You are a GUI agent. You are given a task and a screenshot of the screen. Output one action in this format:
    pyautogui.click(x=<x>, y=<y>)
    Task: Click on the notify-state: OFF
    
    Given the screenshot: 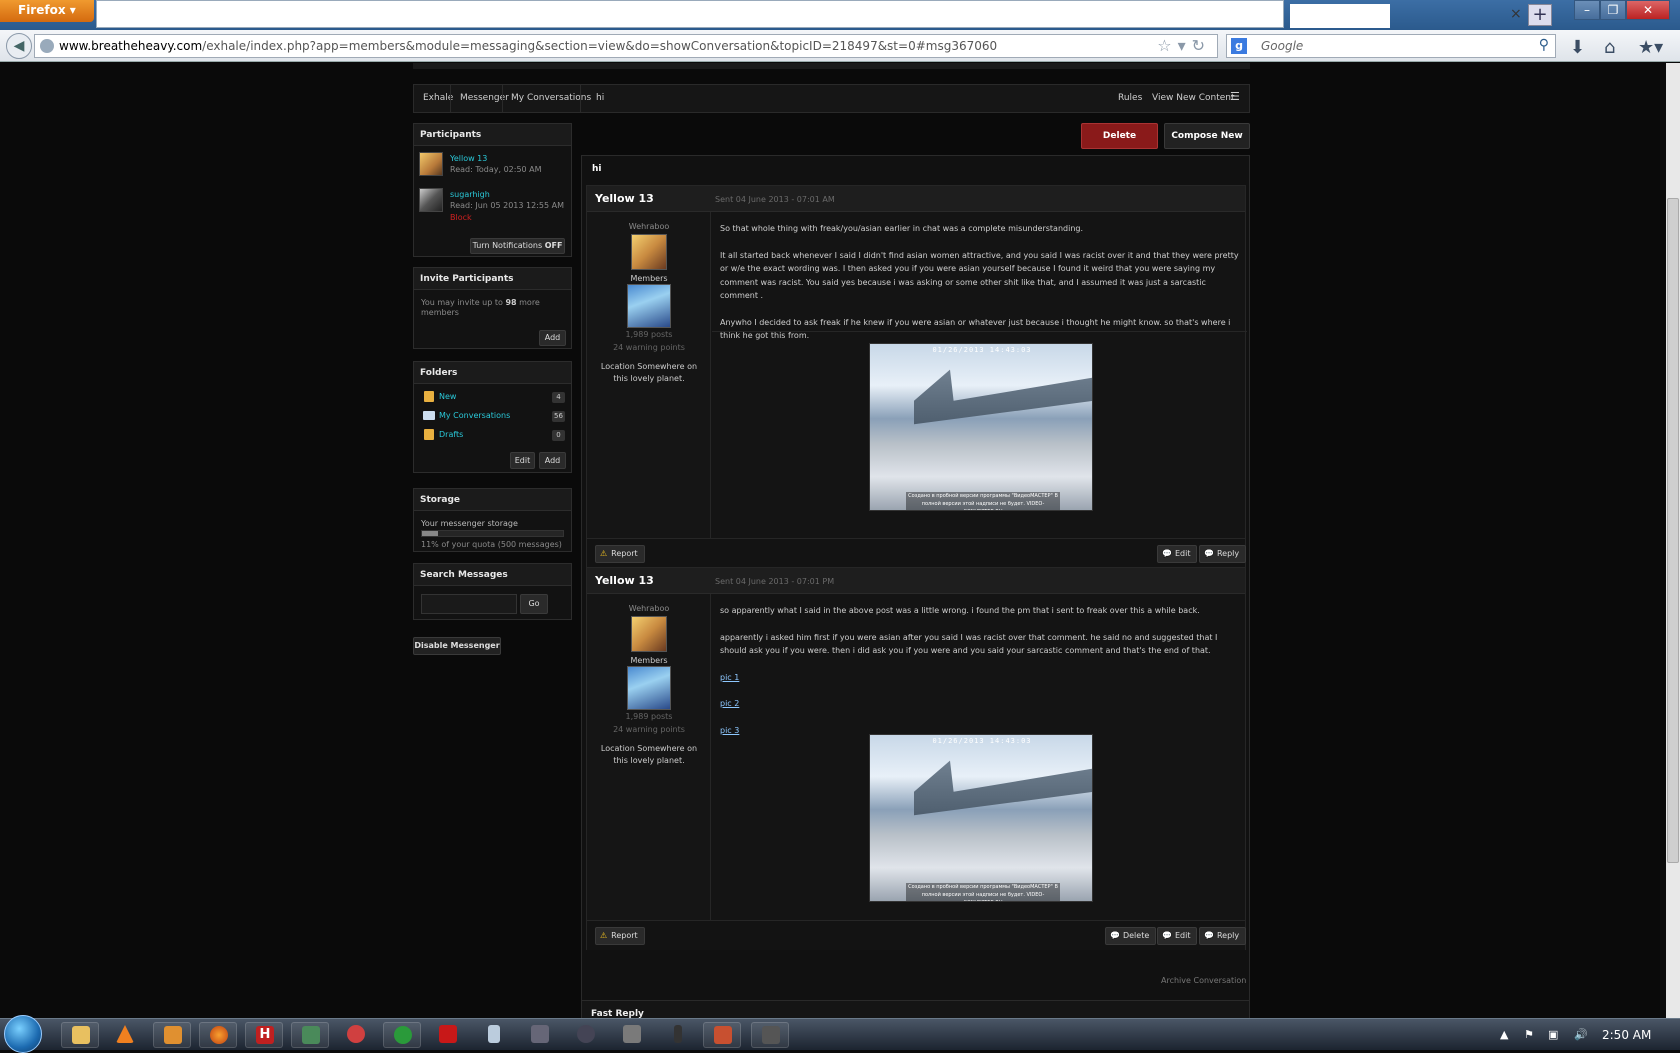 What is the action you would take?
    pyautogui.click(x=553, y=245)
    